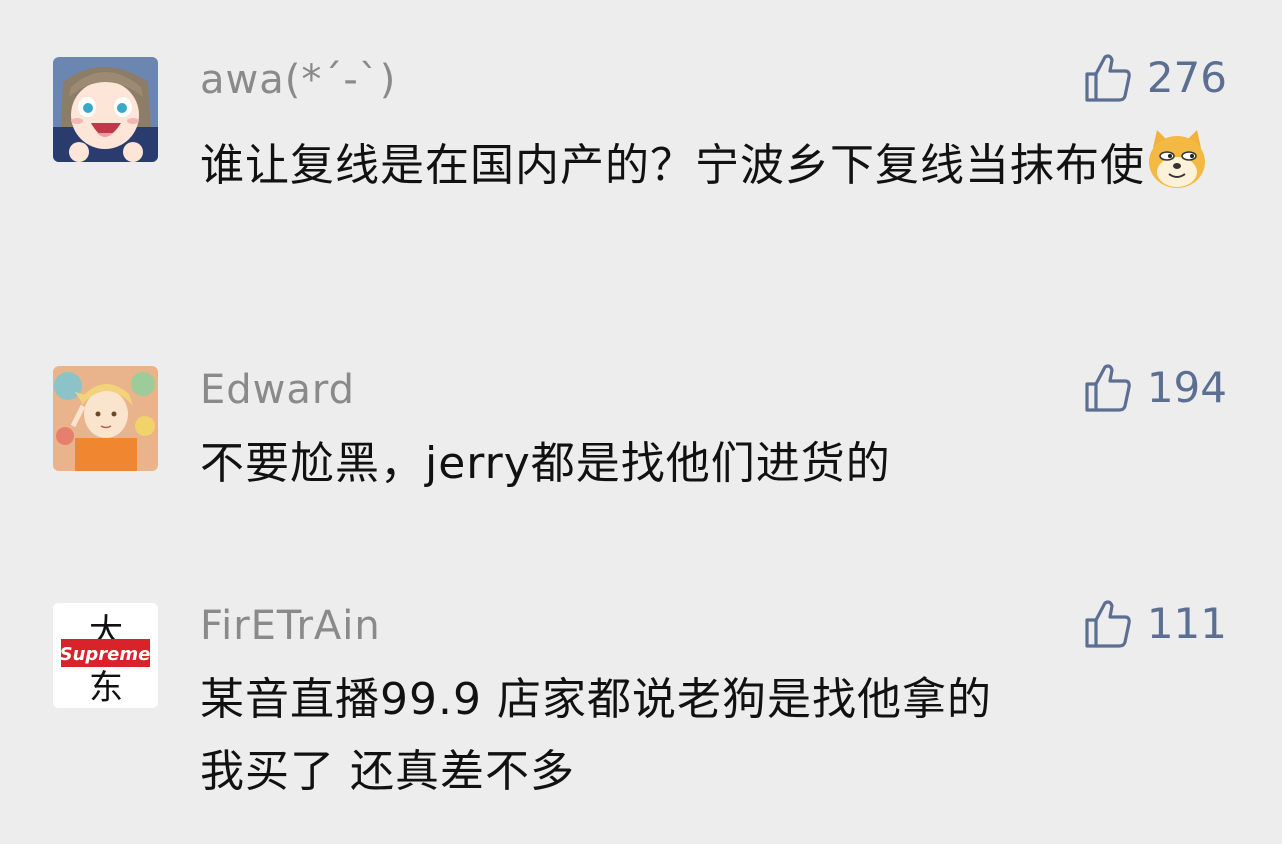 This screenshot has width=1282, height=844. I want to click on comment-text-line: 某音直播99.9 店家都说老狗是找他拿的, so click(596, 699).